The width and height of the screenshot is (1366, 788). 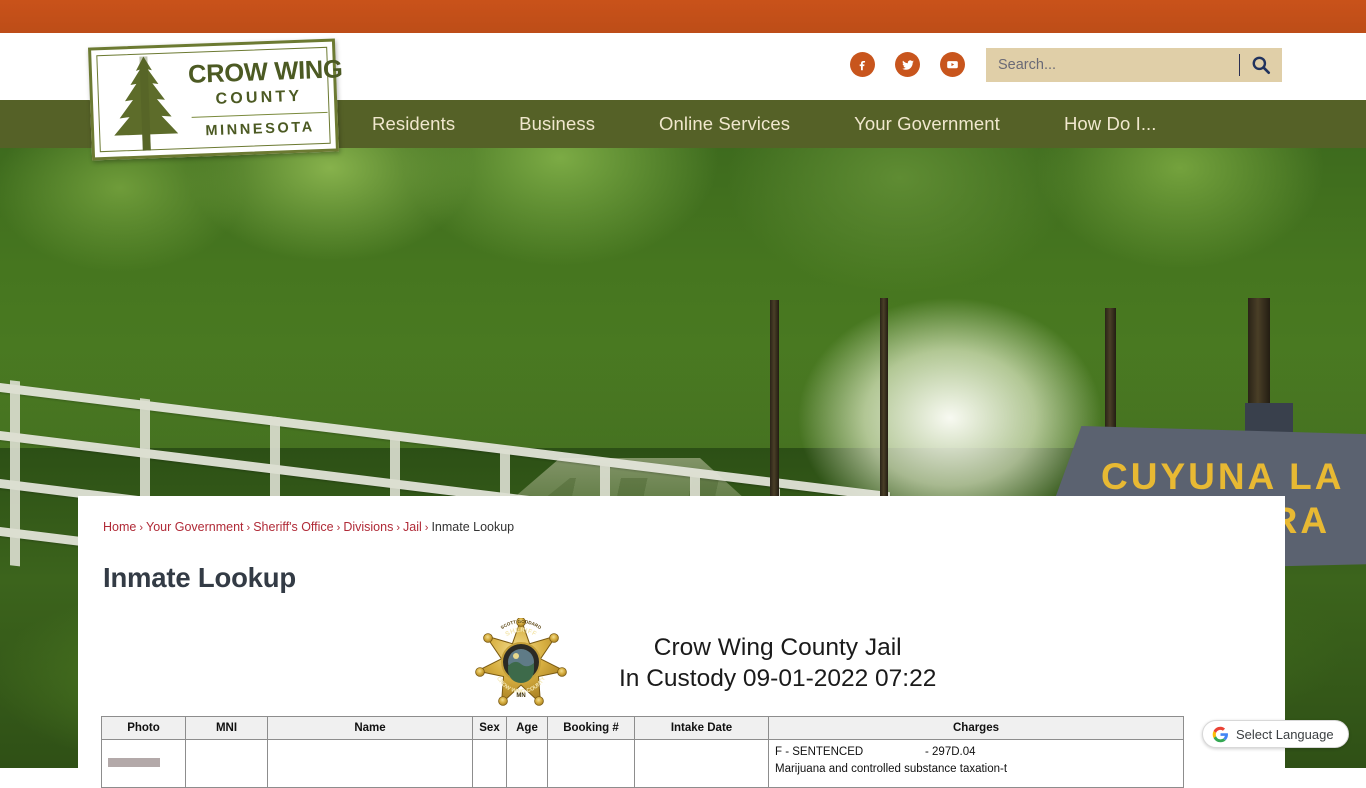 What do you see at coordinates (134, 762) in the screenshot?
I see `broken-image-placeholder-icon` at bounding box center [134, 762].